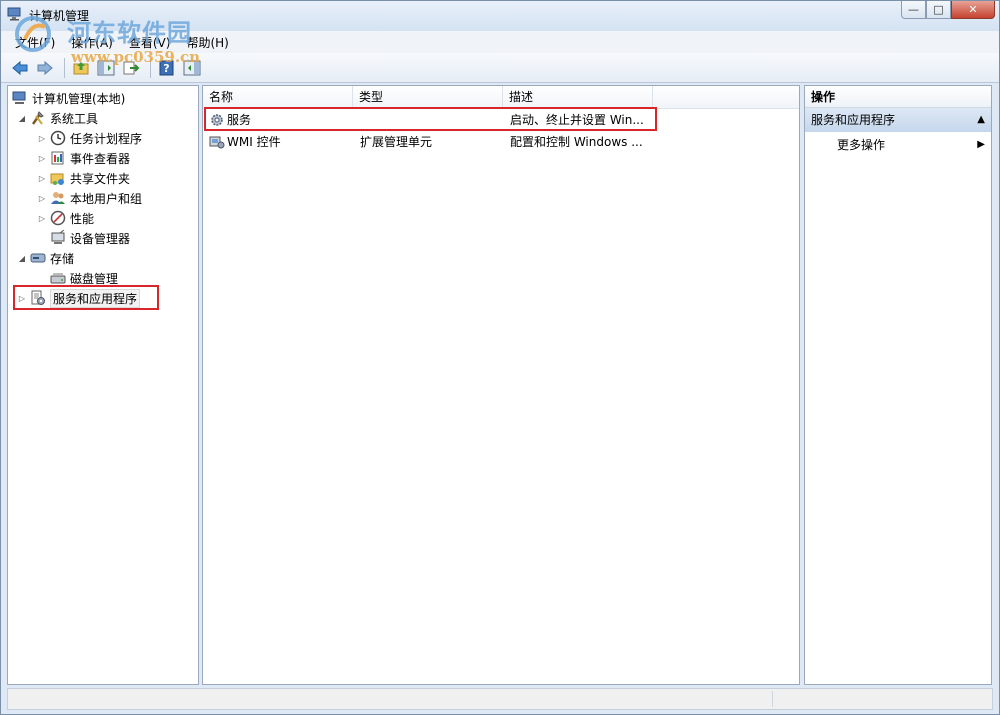  I want to click on tree-item-task-scheduler: ▷ 任务计划程序, so click(89, 138).